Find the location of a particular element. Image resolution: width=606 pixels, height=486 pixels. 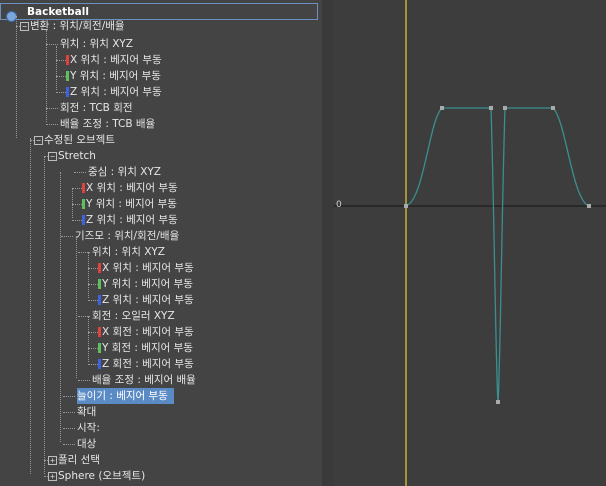

tree-item-label: 회전 : 오일러 XYZ is located at coordinates (133, 316).